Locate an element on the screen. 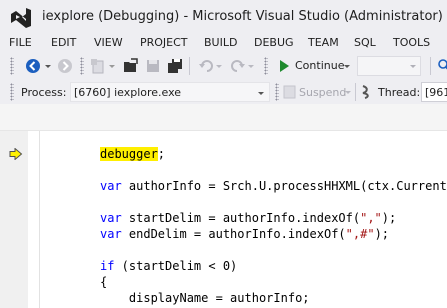  back-icon is located at coordinates (33, 66).